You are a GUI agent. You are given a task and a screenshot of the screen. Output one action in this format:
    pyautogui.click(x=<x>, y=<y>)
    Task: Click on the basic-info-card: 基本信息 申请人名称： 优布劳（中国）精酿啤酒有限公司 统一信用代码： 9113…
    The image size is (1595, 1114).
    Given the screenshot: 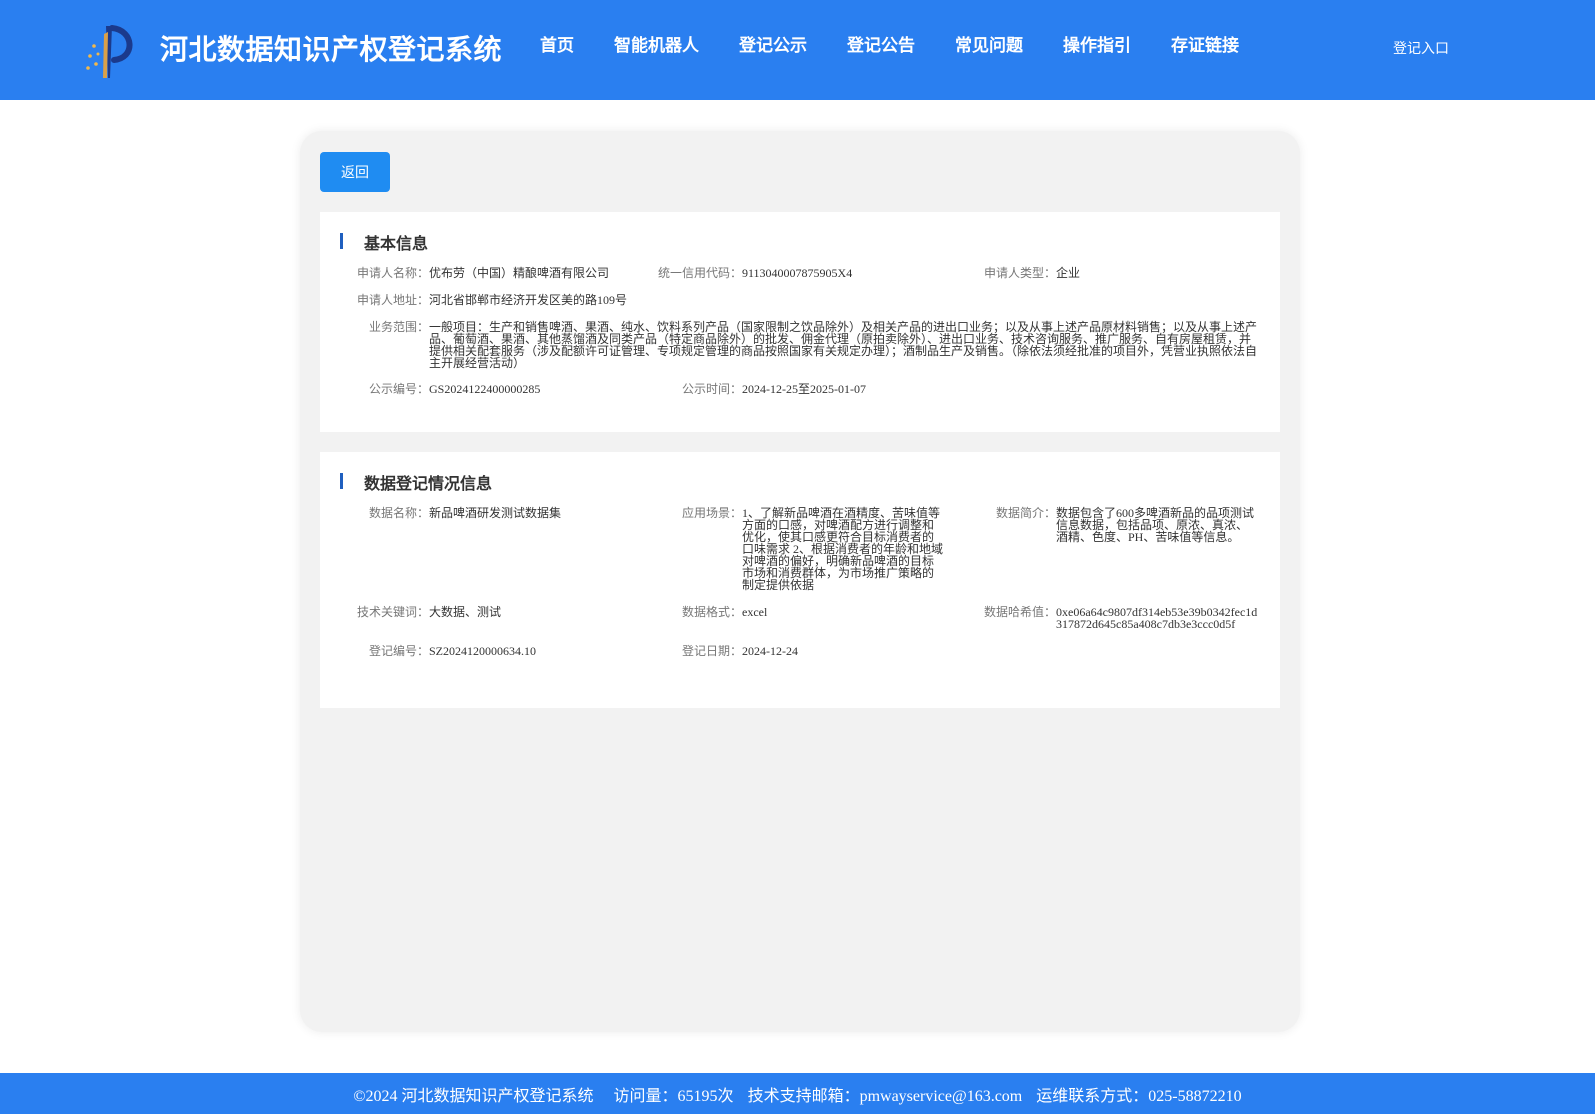 What is the action you would take?
    pyautogui.click(x=800, y=322)
    